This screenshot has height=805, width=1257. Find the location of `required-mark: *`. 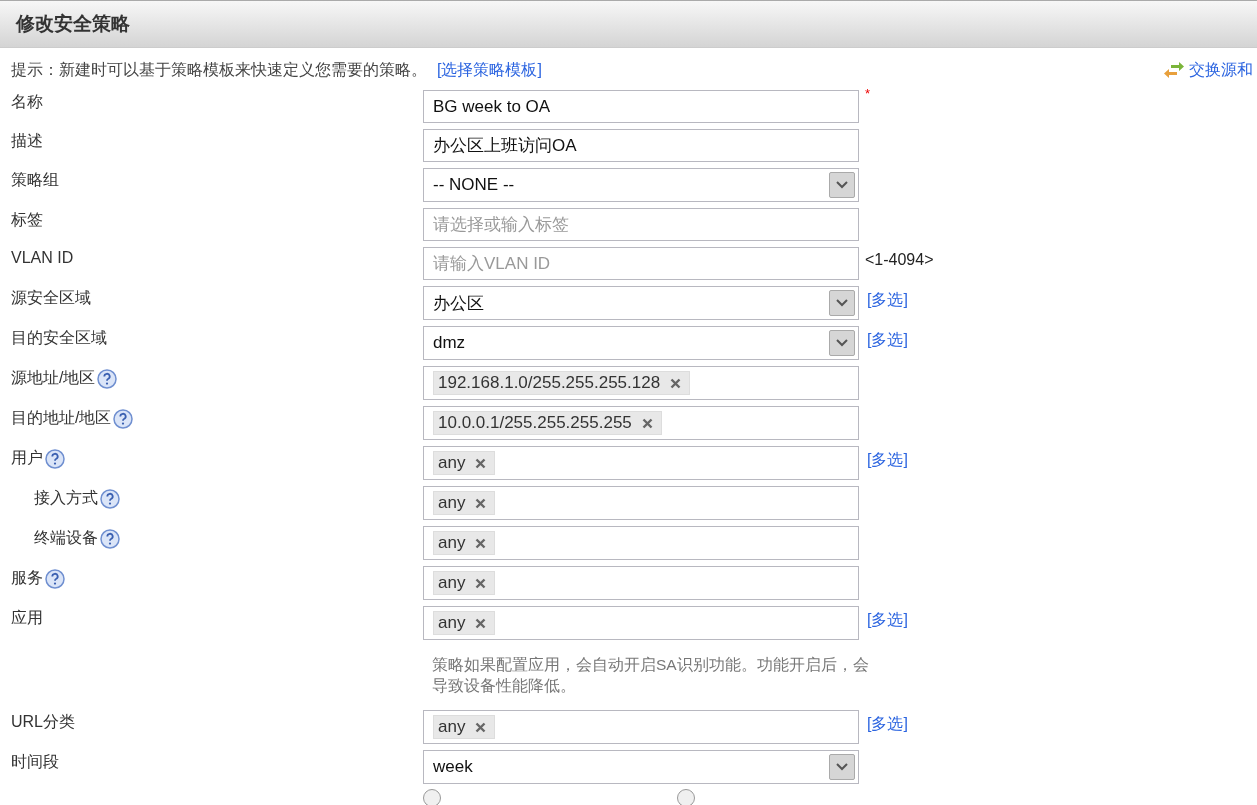

required-mark: * is located at coordinates (868, 93).